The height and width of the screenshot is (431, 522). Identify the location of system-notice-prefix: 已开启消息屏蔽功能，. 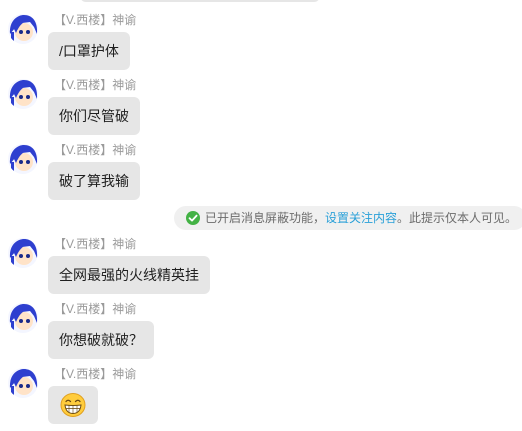
(265, 218).